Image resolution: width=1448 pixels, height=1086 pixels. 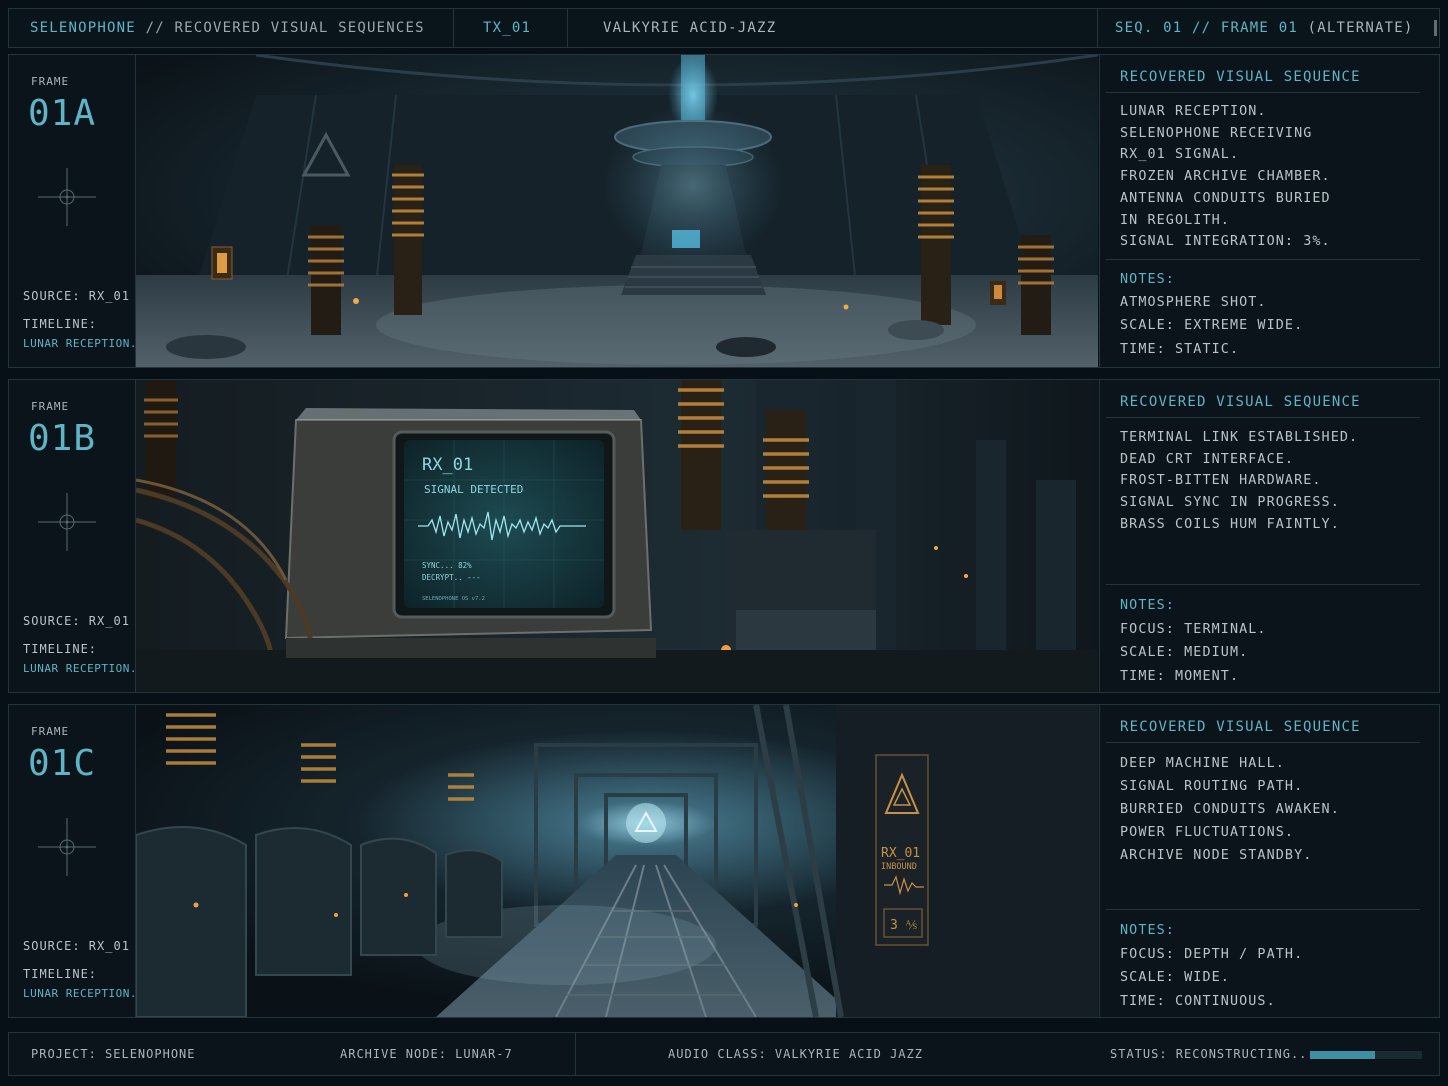 What do you see at coordinates (1206, 28) in the screenshot?
I see `sequence-label: SEQ. 01 // FRAME 01` at bounding box center [1206, 28].